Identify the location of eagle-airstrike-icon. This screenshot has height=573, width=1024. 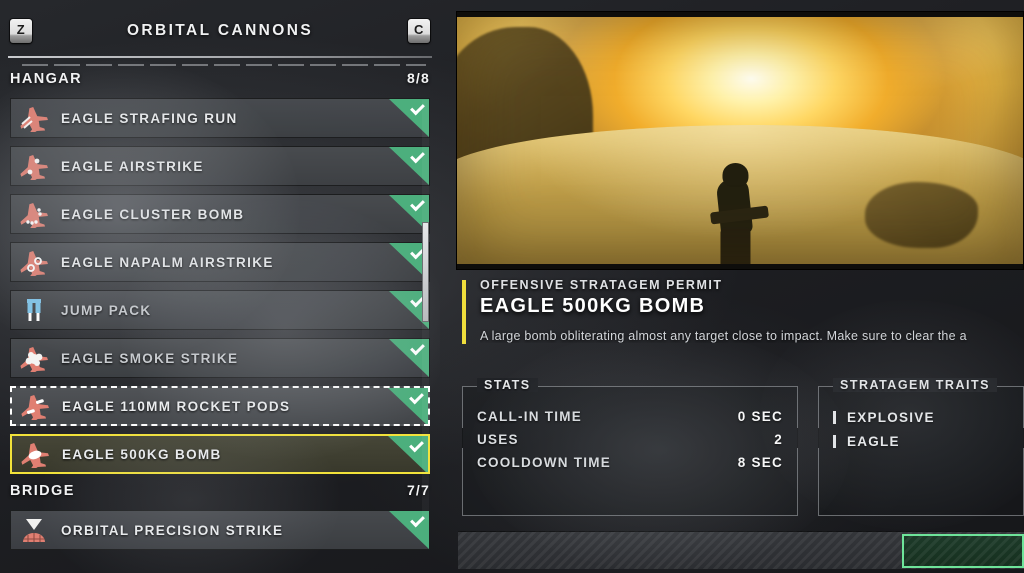
(34, 166).